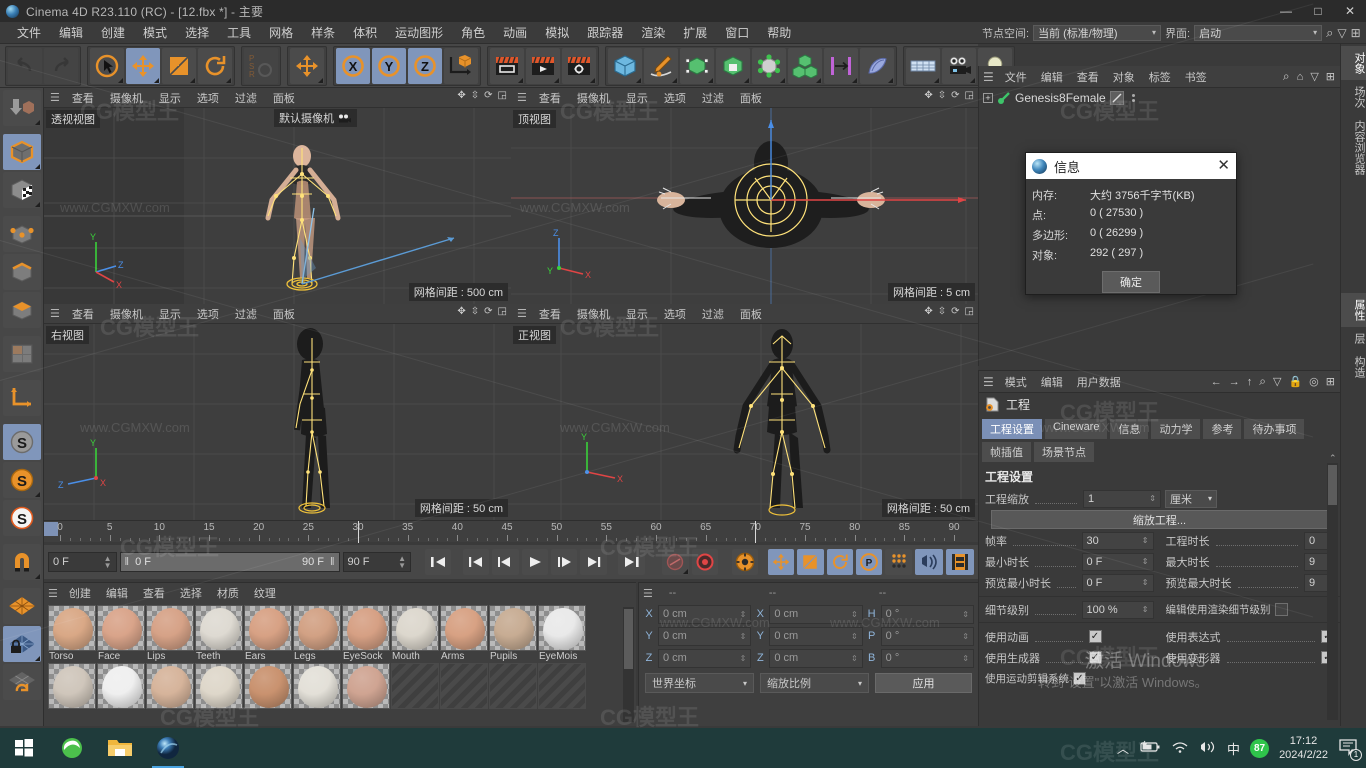 This screenshot has width=1366, height=768. I want to click on mat-menu-select: 选择, so click(191, 593).